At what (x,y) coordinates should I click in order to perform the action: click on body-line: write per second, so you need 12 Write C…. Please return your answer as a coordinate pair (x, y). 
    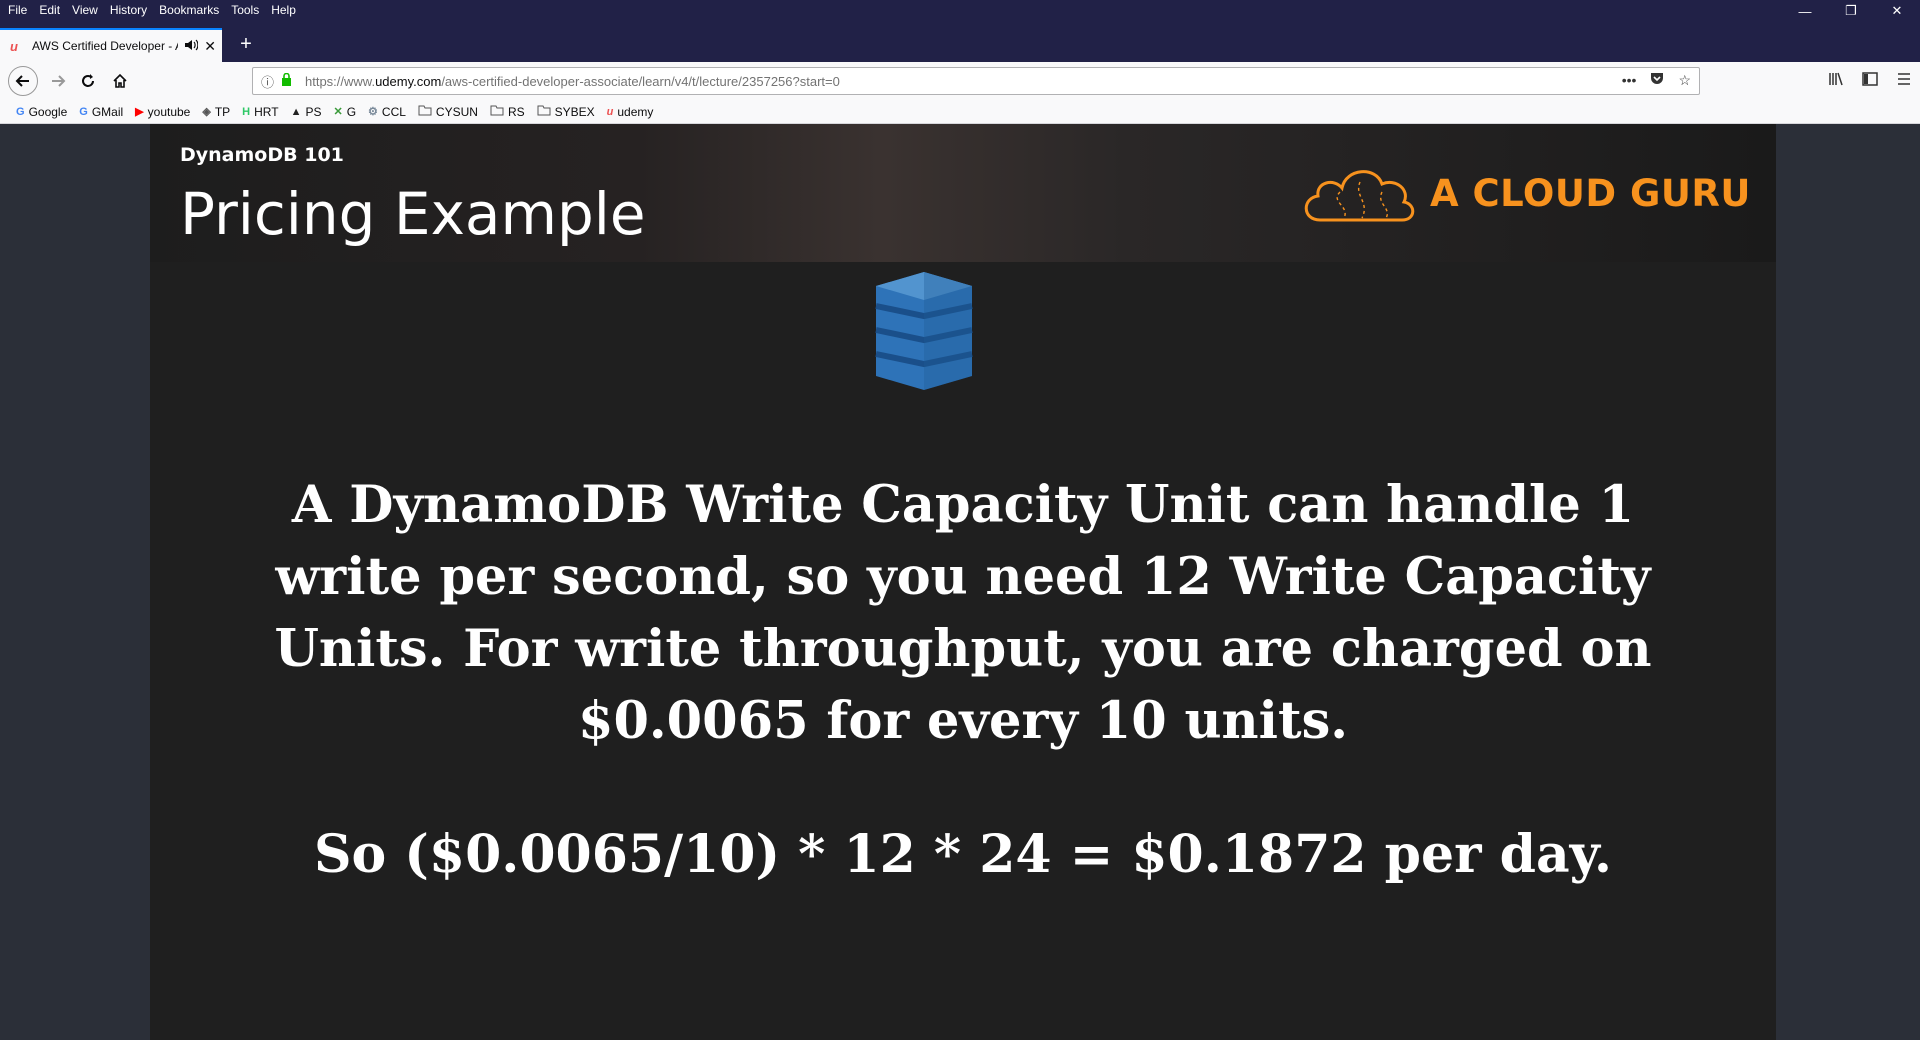
    Looking at the image, I should click on (963, 577).